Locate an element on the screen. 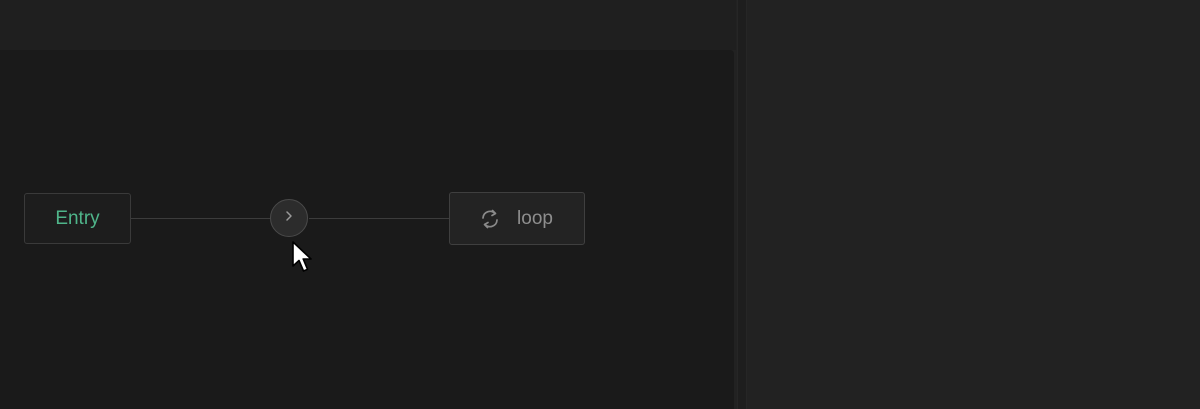  loop-node-label: loop is located at coordinates (535, 218).